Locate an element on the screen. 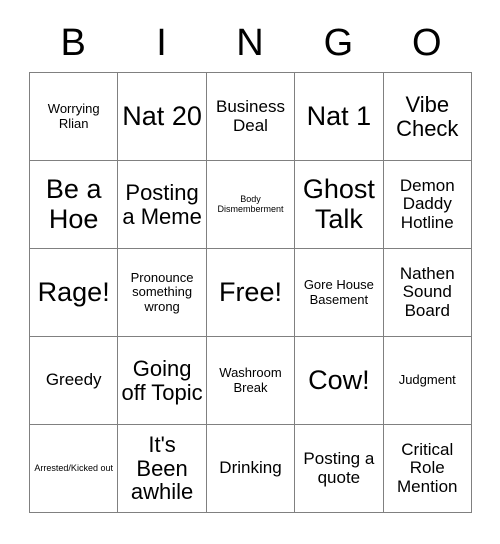 Image resolution: width=500 pixels, height=544 pixels. bingo-cell-label: Judgment is located at coordinates (427, 380).